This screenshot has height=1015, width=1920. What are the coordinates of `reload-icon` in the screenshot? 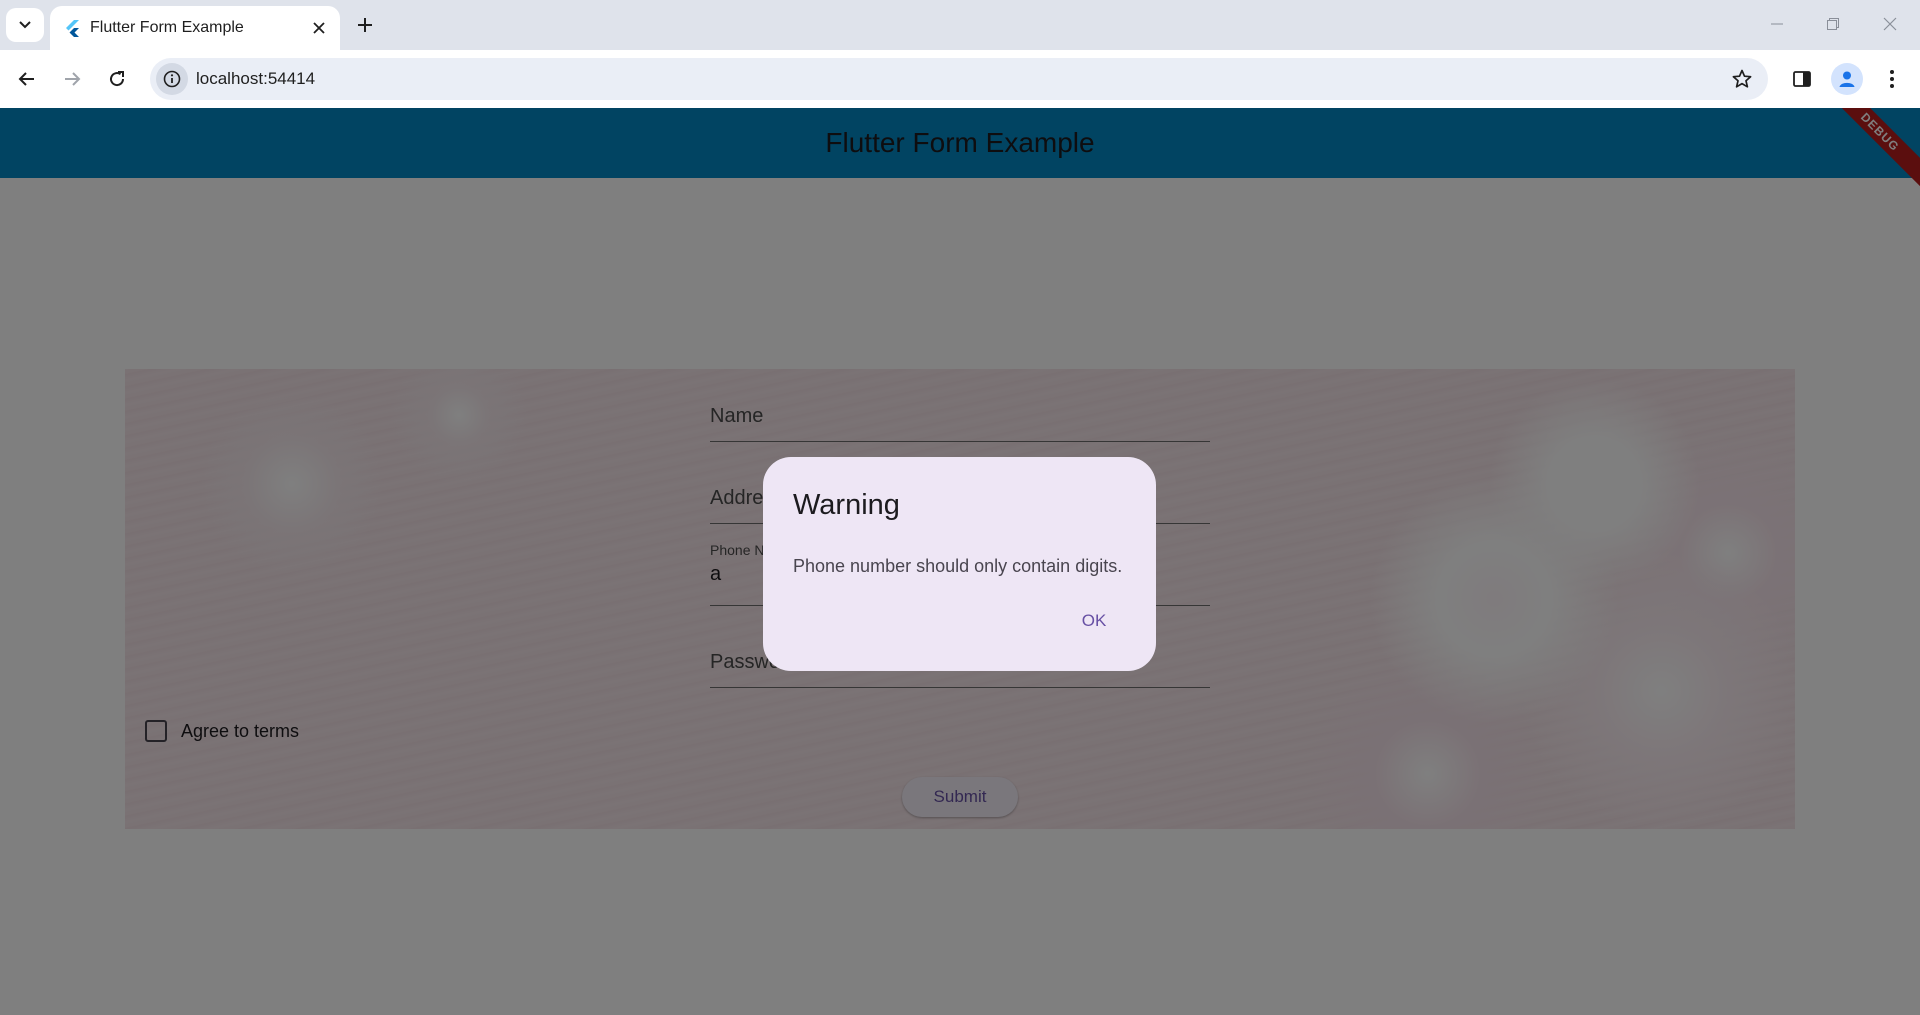 It's located at (117, 79).